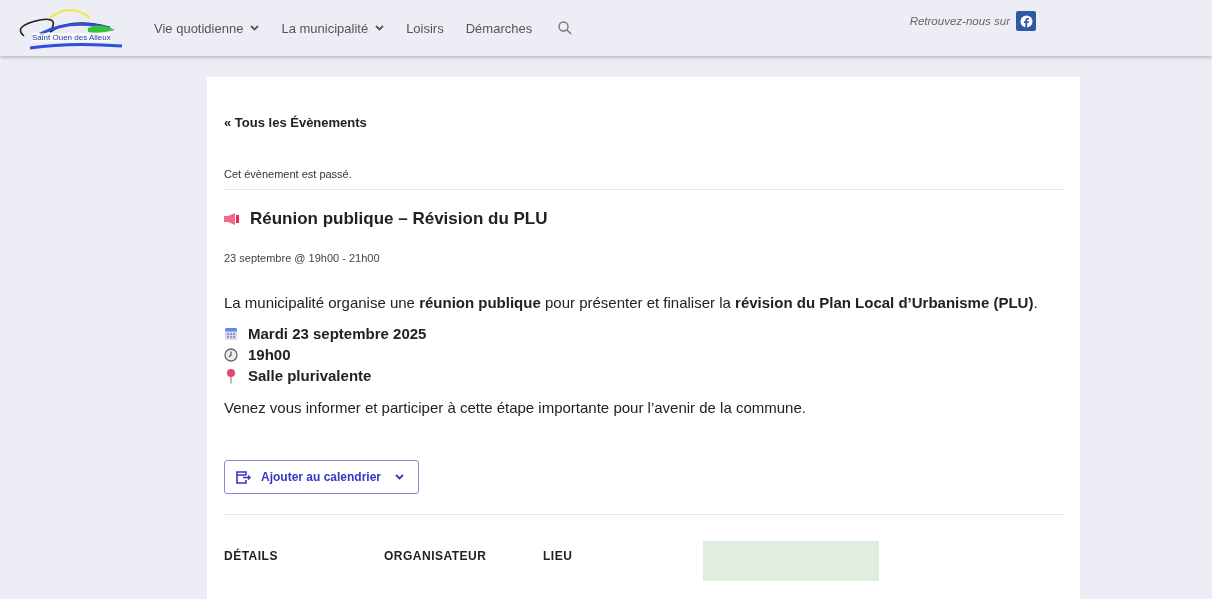  I want to click on add-to-calendar-button: Ajouter au calendrier, so click(322, 477).